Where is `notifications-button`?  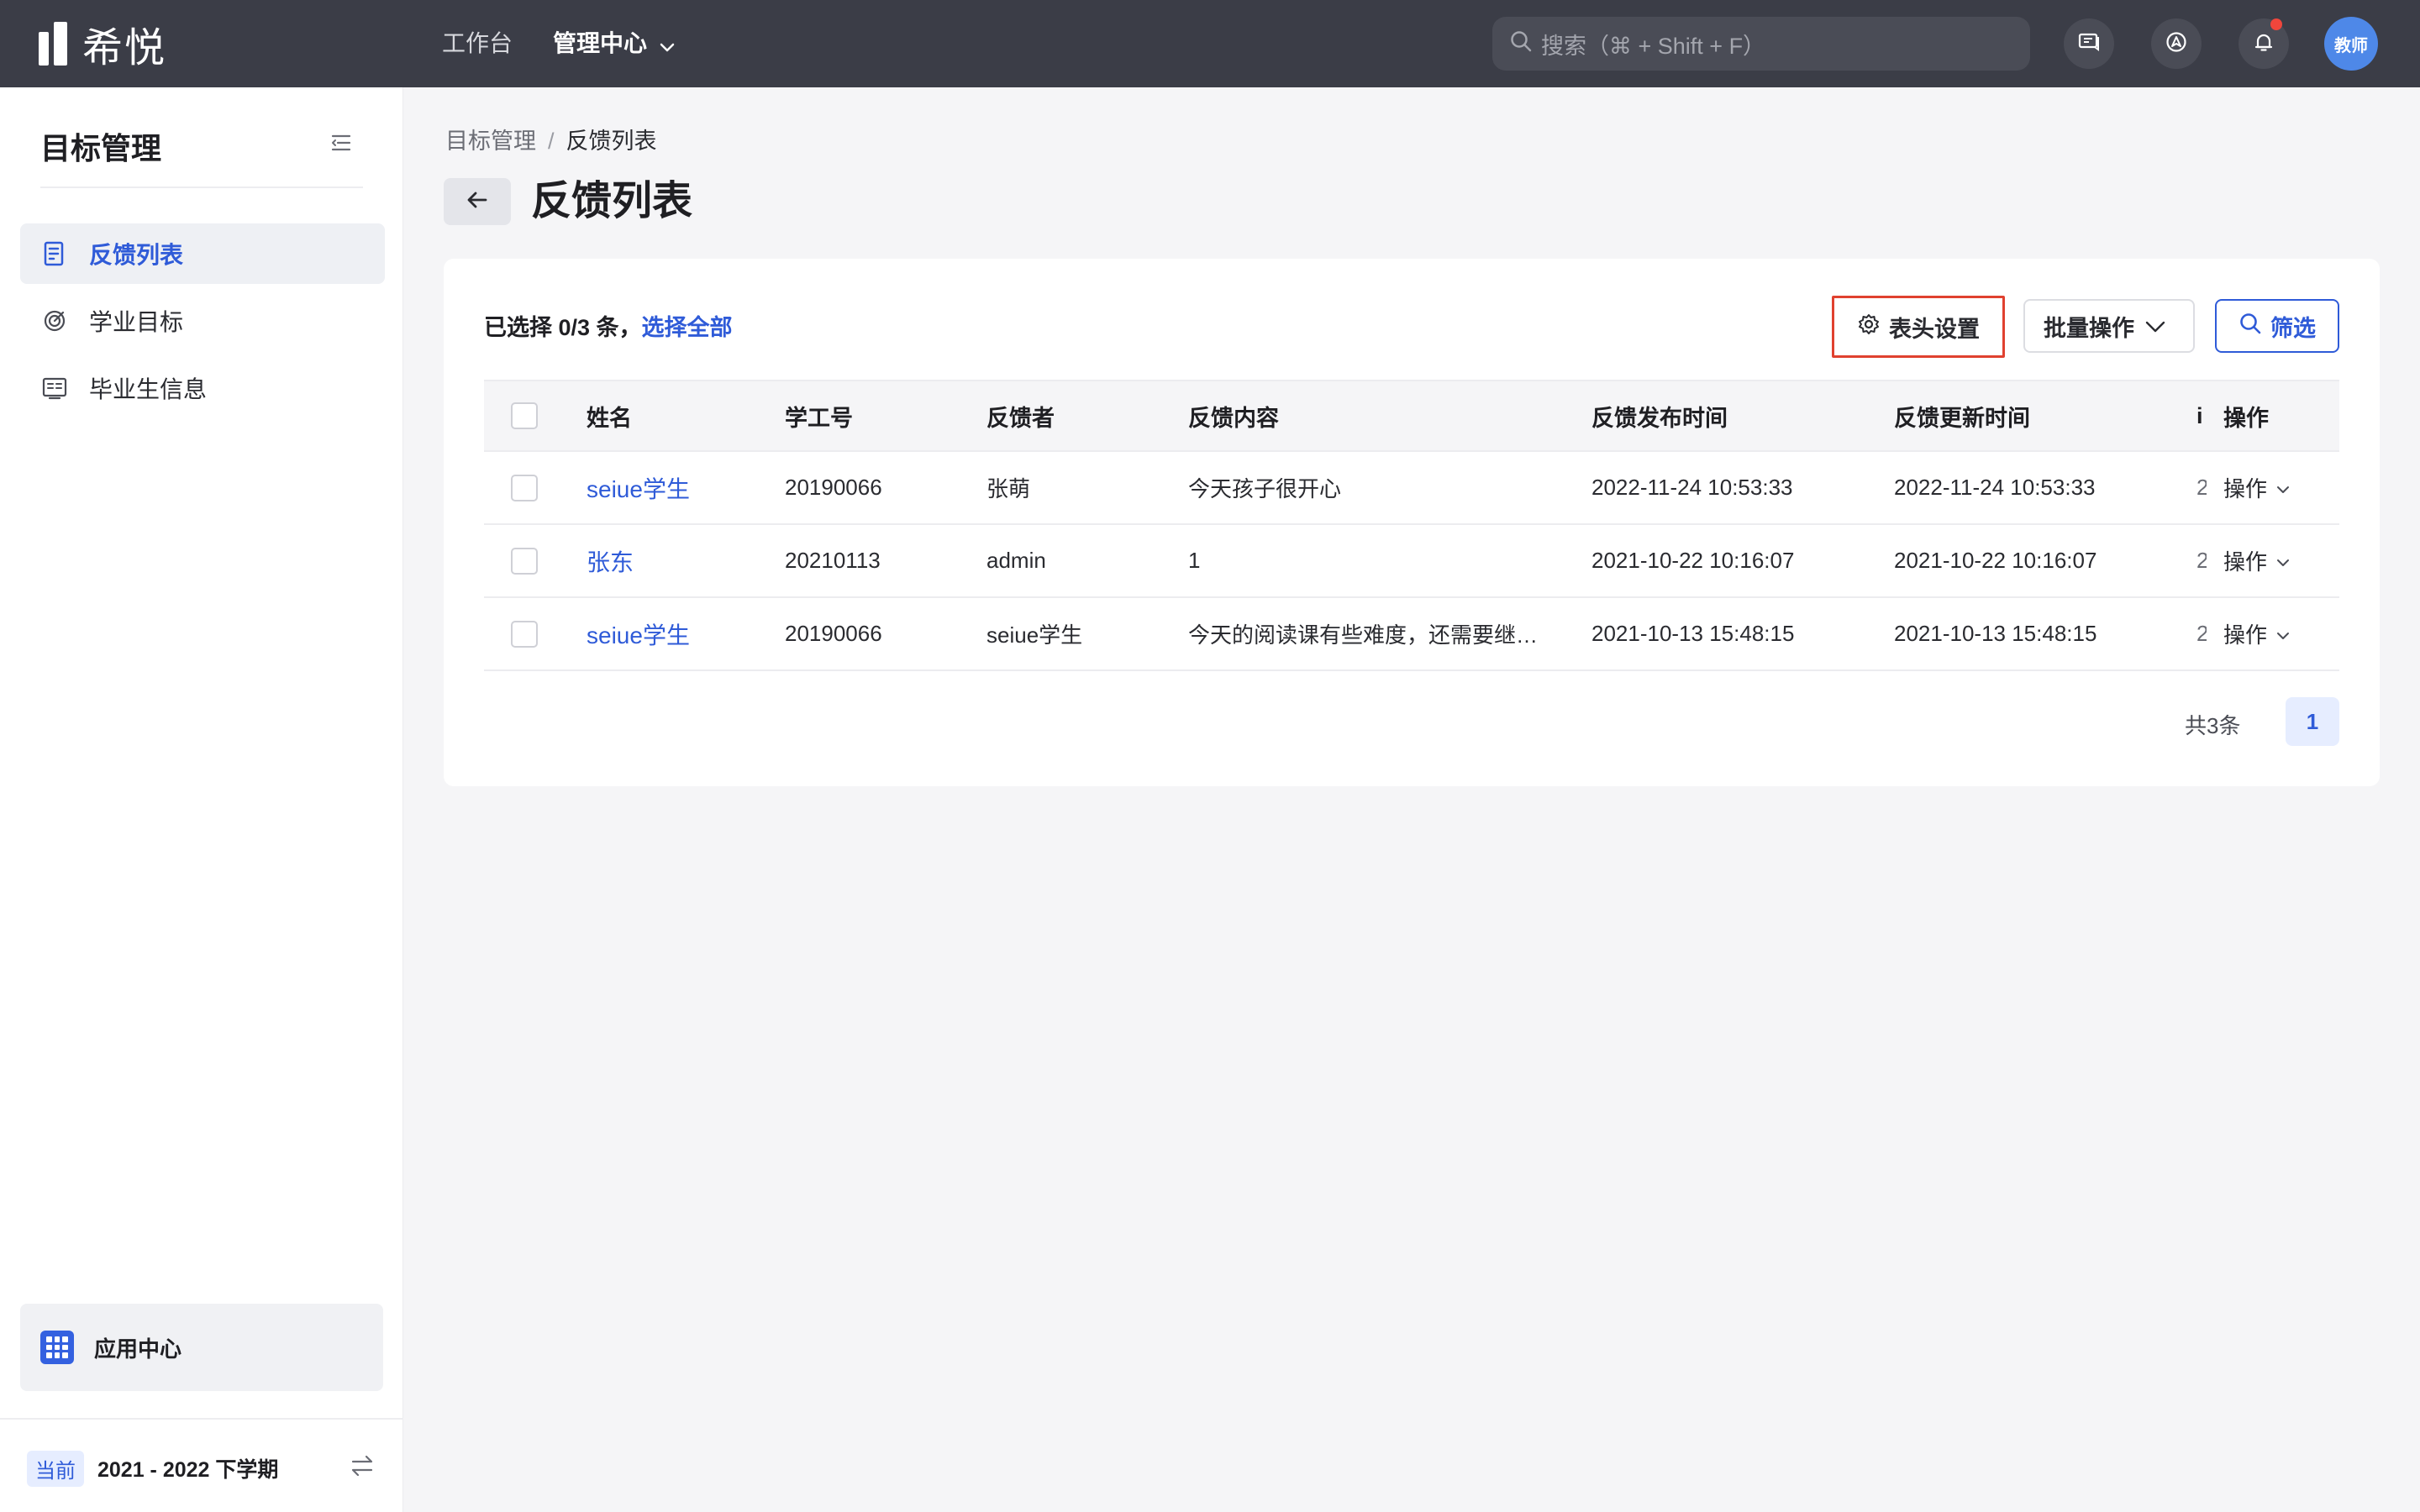 notifications-button is located at coordinates (2264, 43).